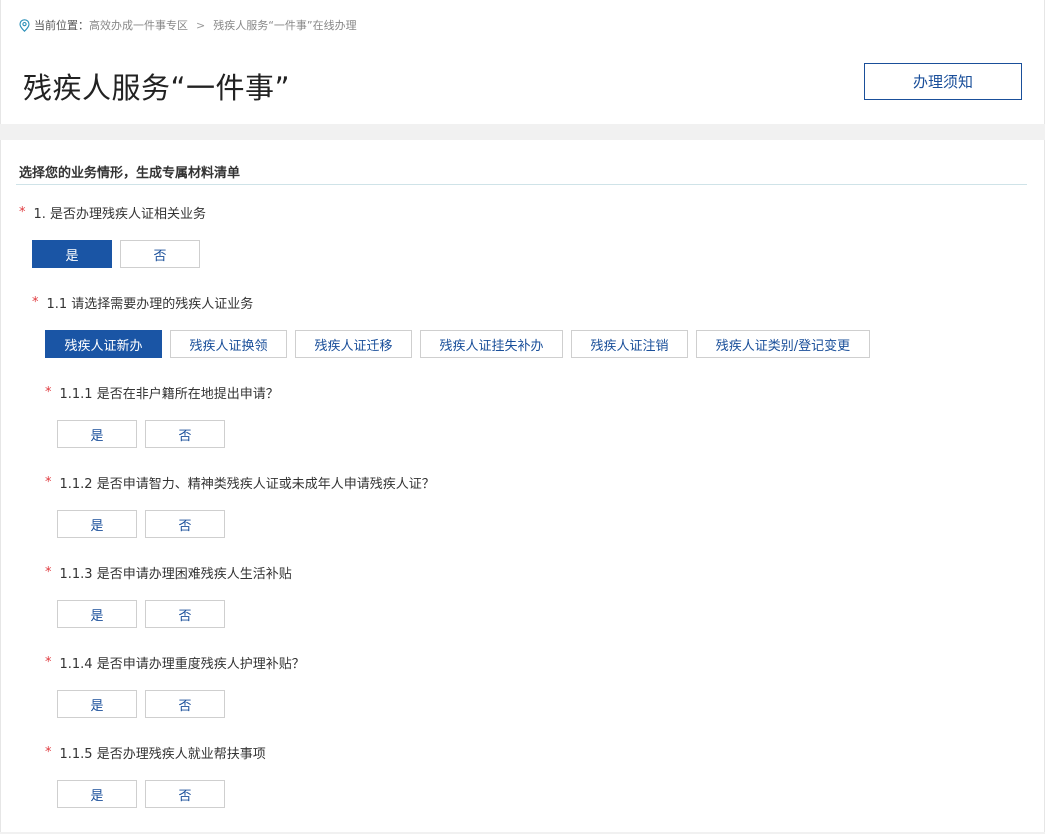 The height and width of the screenshot is (834, 1045). What do you see at coordinates (130, 173) in the screenshot?
I see `section-title: 选择您的业务情形，生成专属材料清单` at bounding box center [130, 173].